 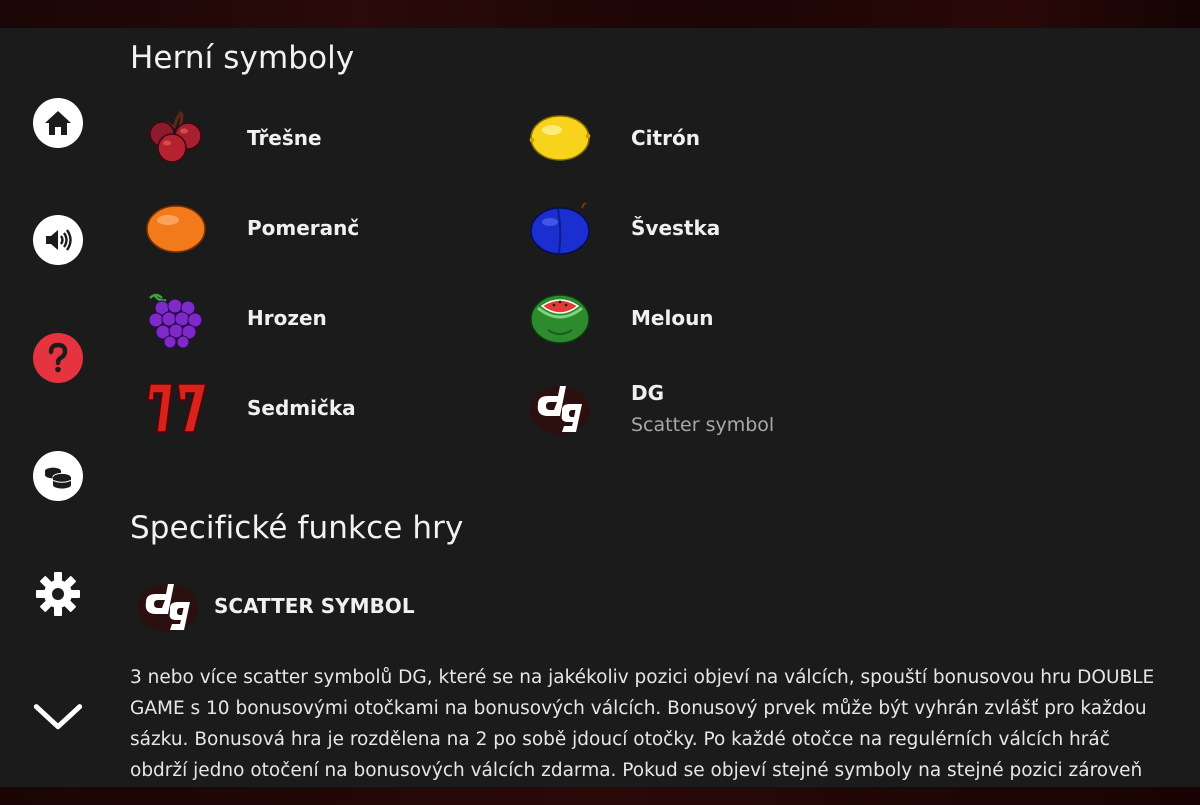 I want to click on symbol-item-grapes: Hrozen, so click(x=235, y=318).